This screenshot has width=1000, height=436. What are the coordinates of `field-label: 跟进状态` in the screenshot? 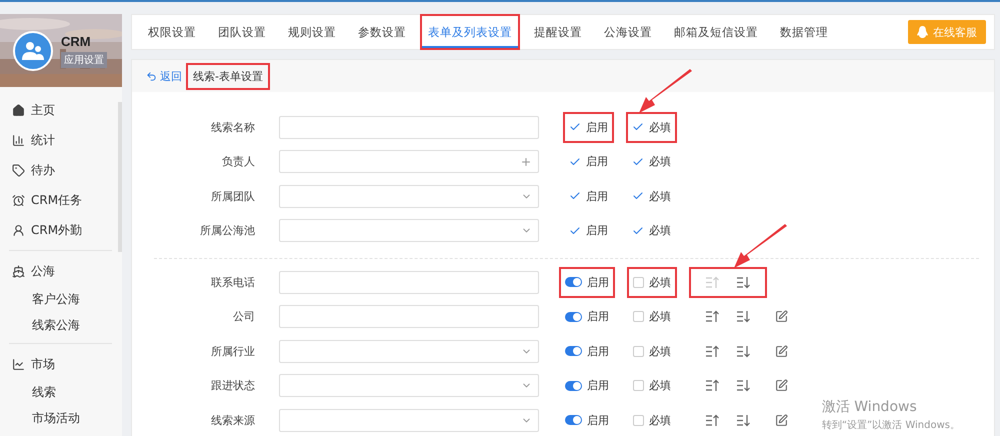 It's located at (232, 386).